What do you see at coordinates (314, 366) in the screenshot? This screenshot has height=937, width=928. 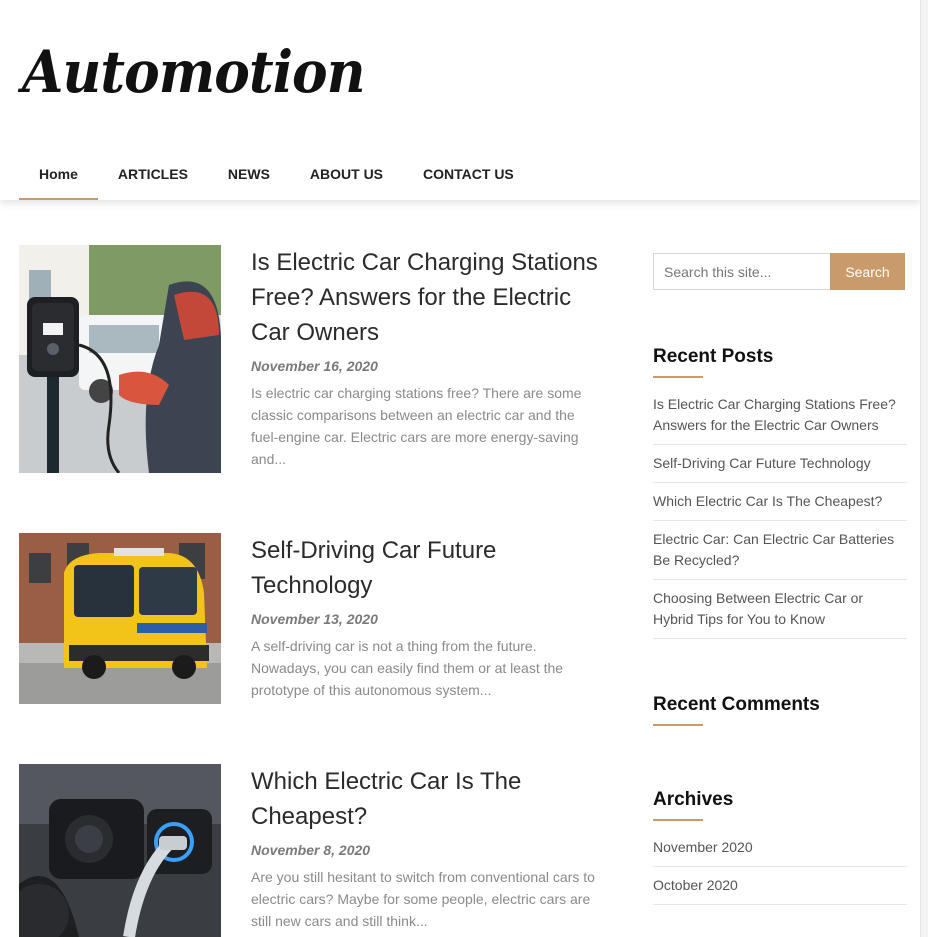 I see `post-date: November 16, 2020` at bounding box center [314, 366].